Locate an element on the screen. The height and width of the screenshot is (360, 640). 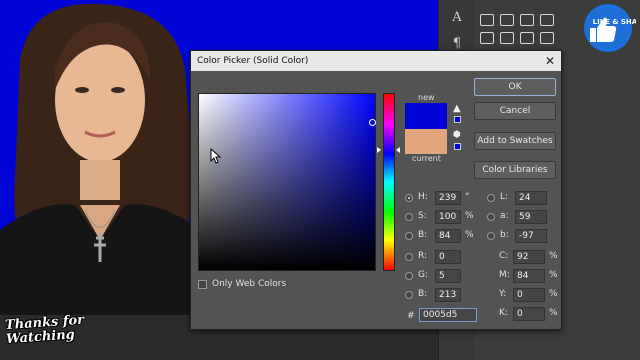
blue-row: B: 213 is located at coordinates (441, 295).